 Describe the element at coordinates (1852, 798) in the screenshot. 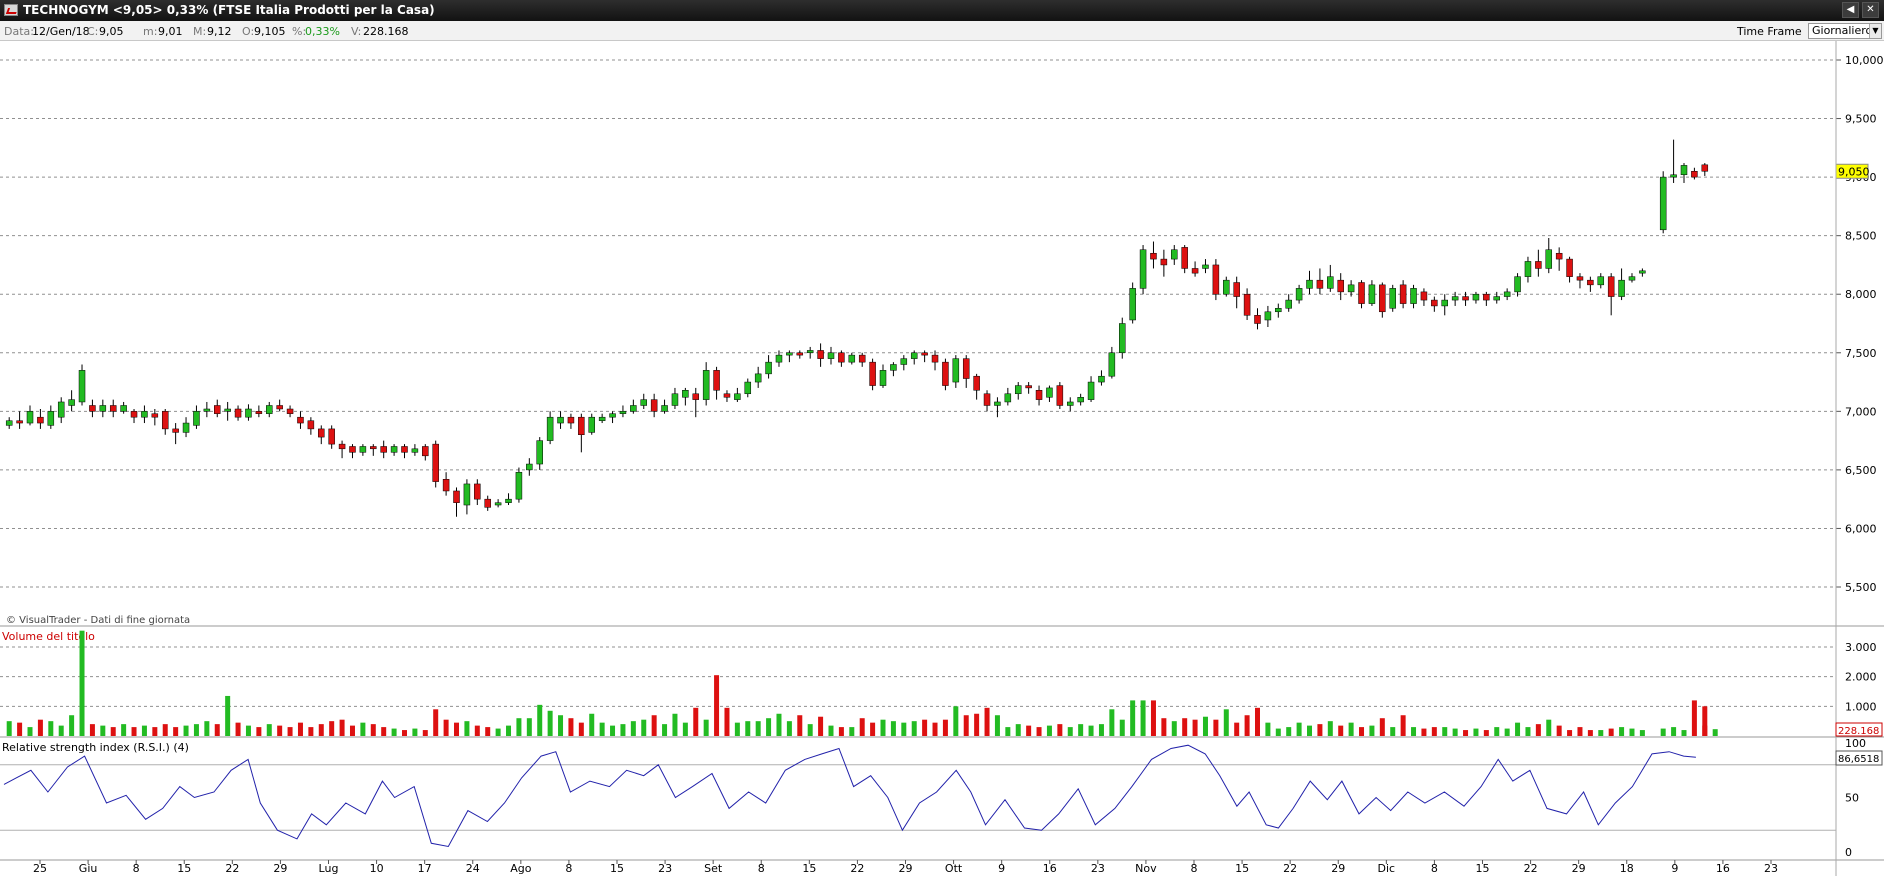

I see `rsi-tick-label: 50` at that location.